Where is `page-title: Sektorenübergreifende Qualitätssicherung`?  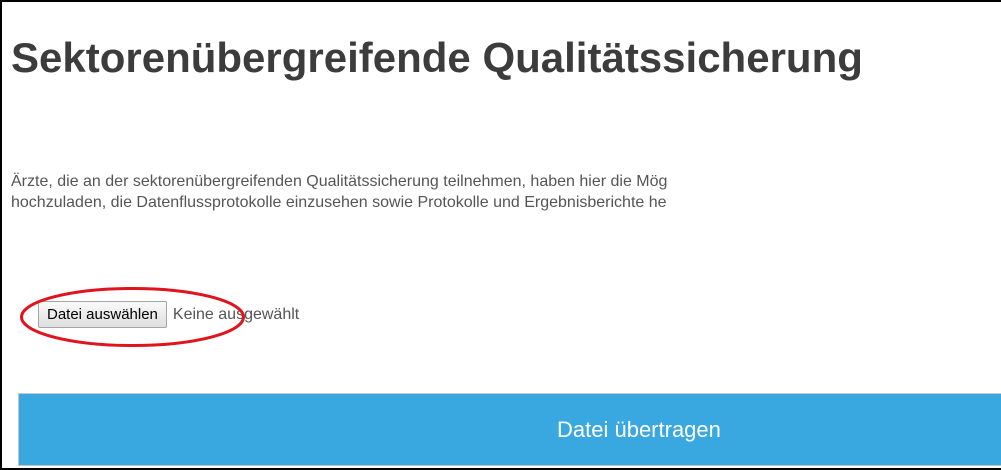 page-title: Sektorenübergreifende Qualitätssicherung is located at coordinates (437, 57).